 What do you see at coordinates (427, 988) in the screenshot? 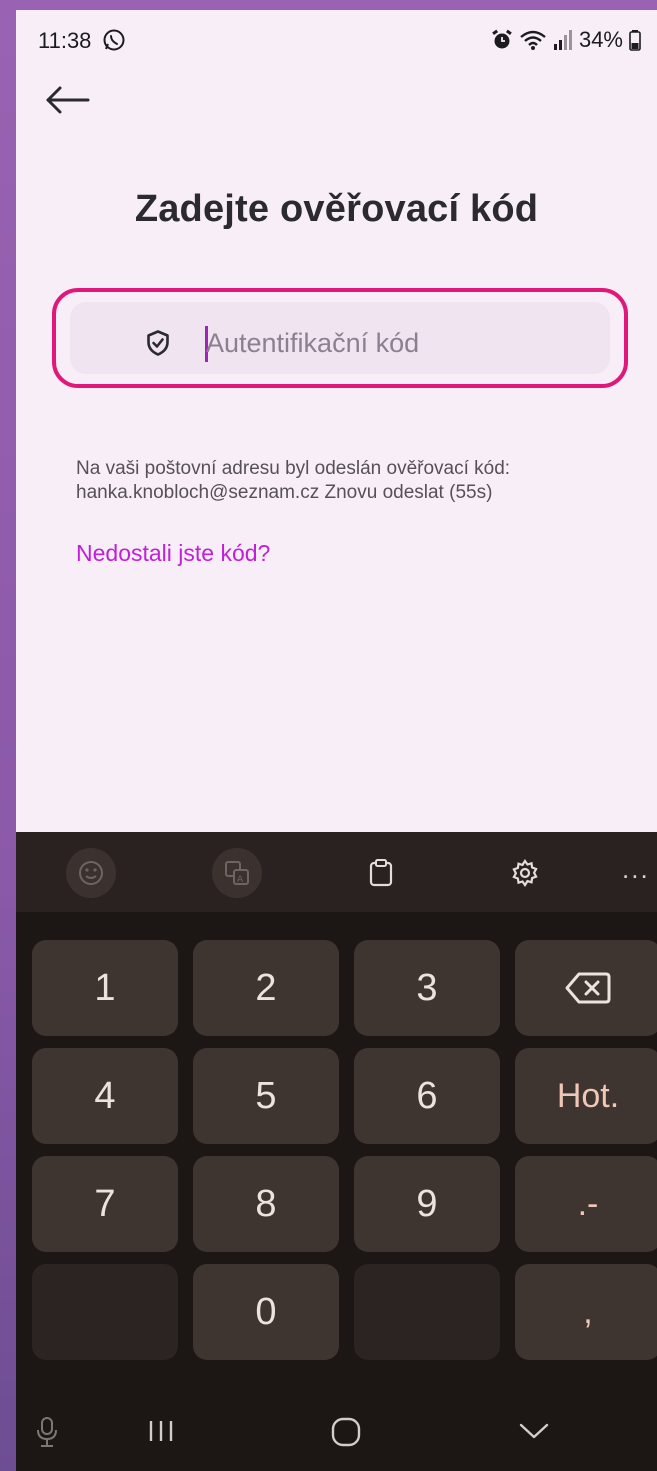
I see `digit-key-3: 3` at bounding box center [427, 988].